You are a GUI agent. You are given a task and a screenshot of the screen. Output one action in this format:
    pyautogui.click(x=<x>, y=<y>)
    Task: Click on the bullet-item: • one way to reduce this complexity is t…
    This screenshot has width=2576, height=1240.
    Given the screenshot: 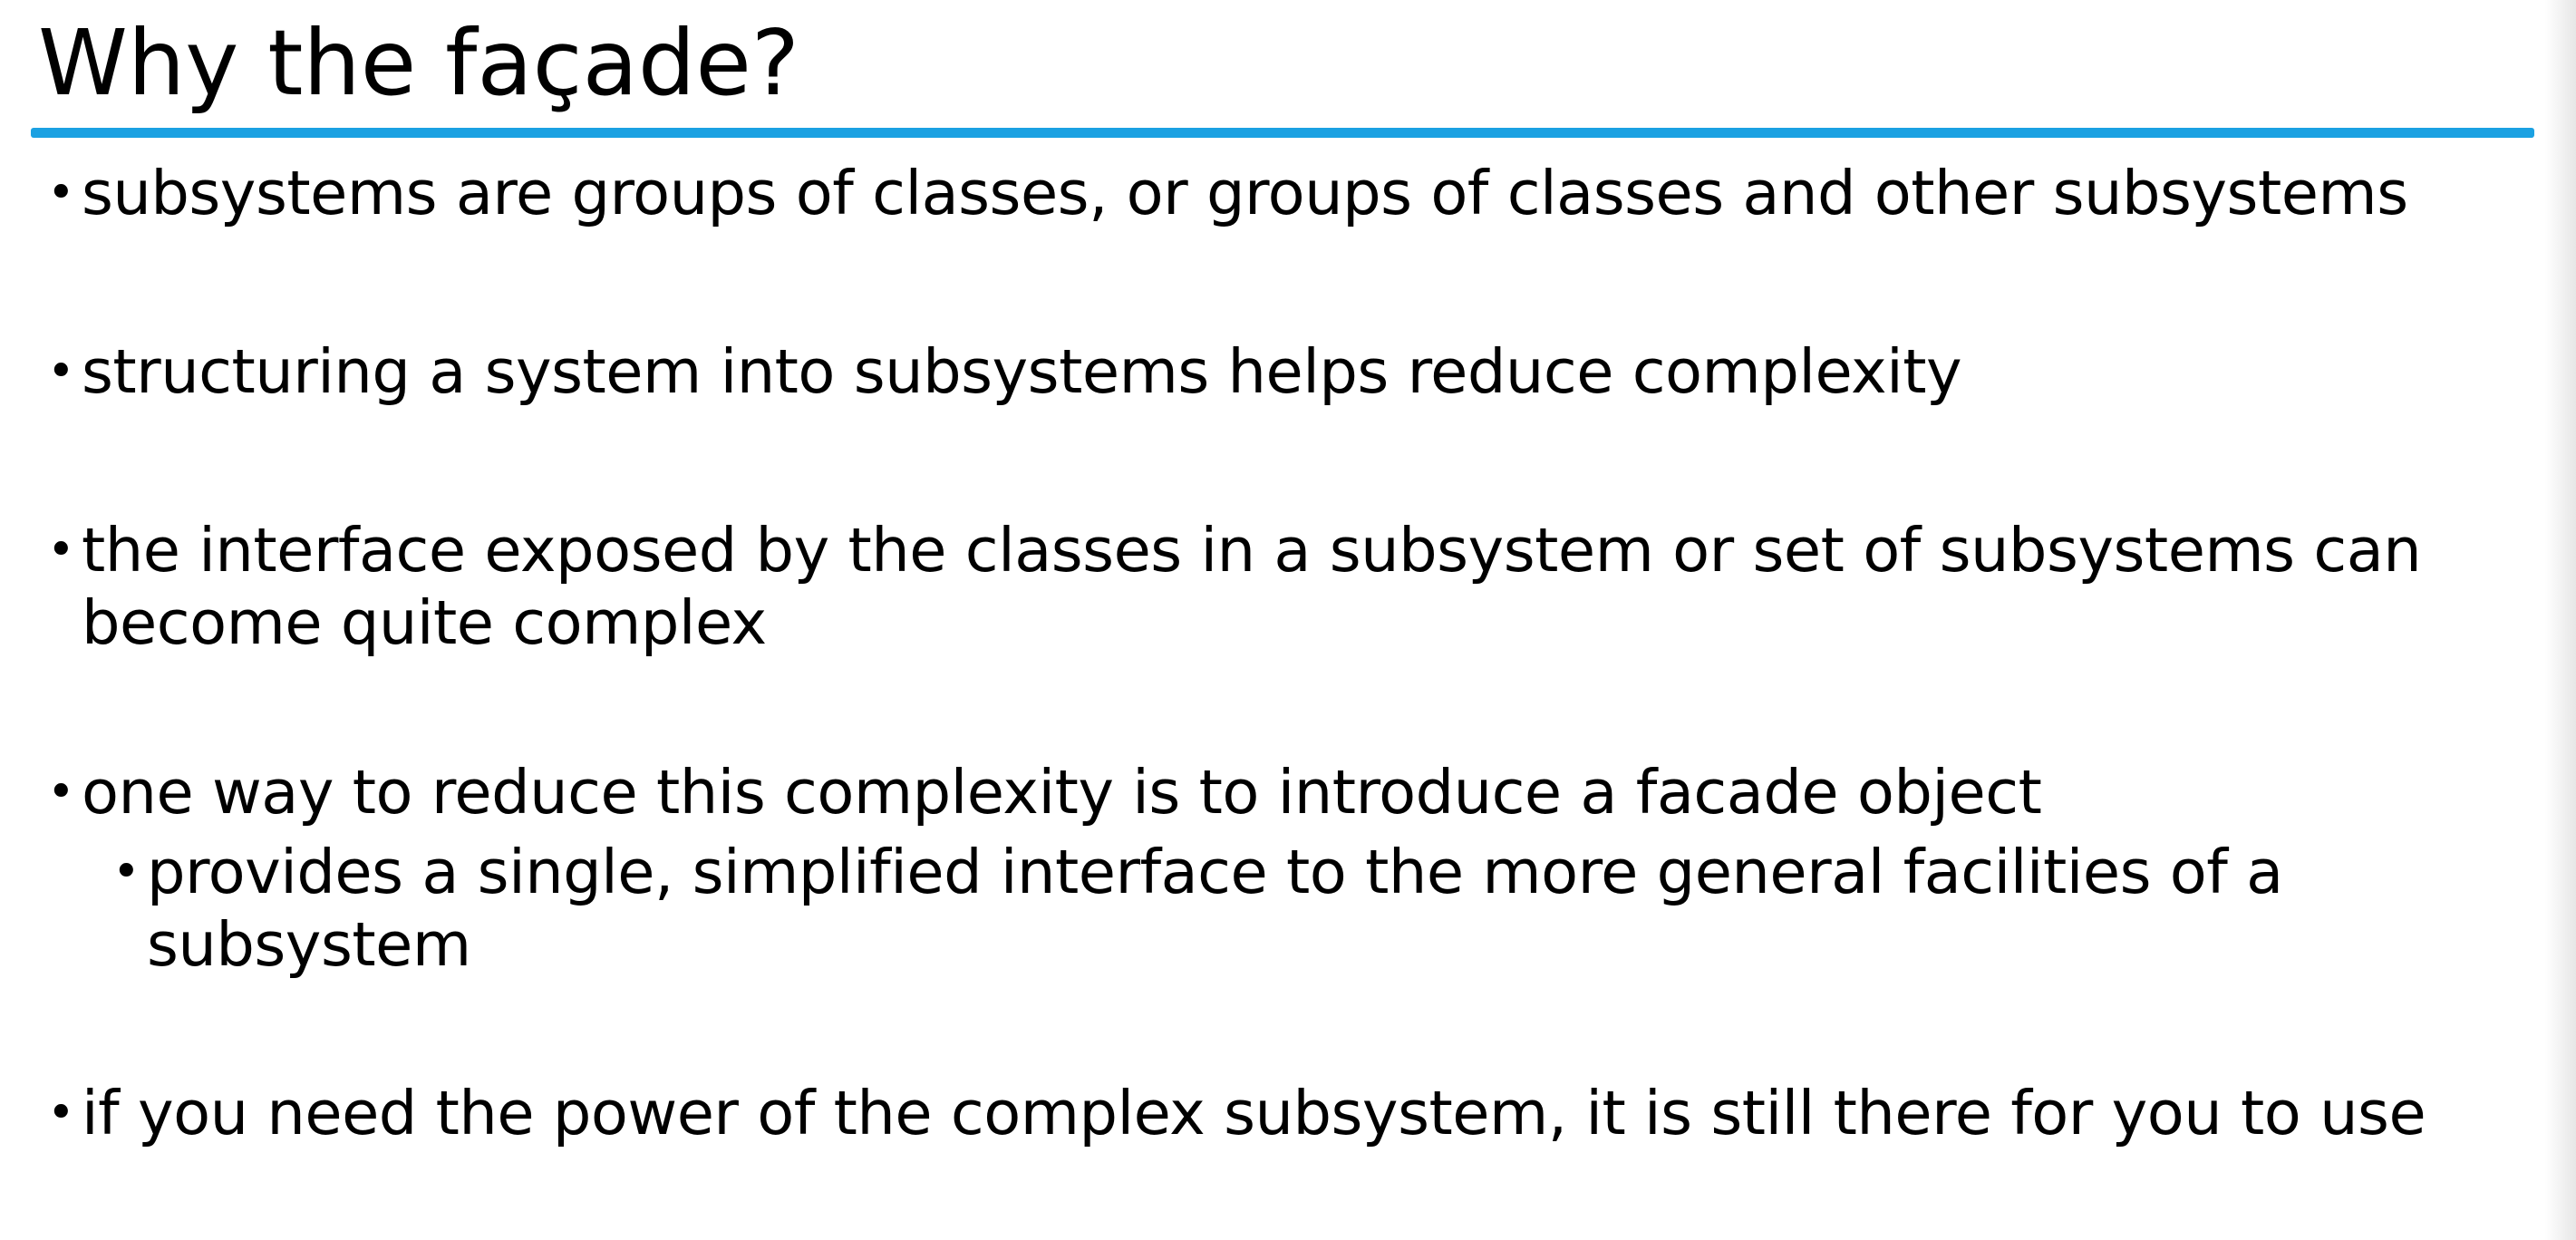 What is the action you would take?
    pyautogui.click(x=1044, y=792)
    